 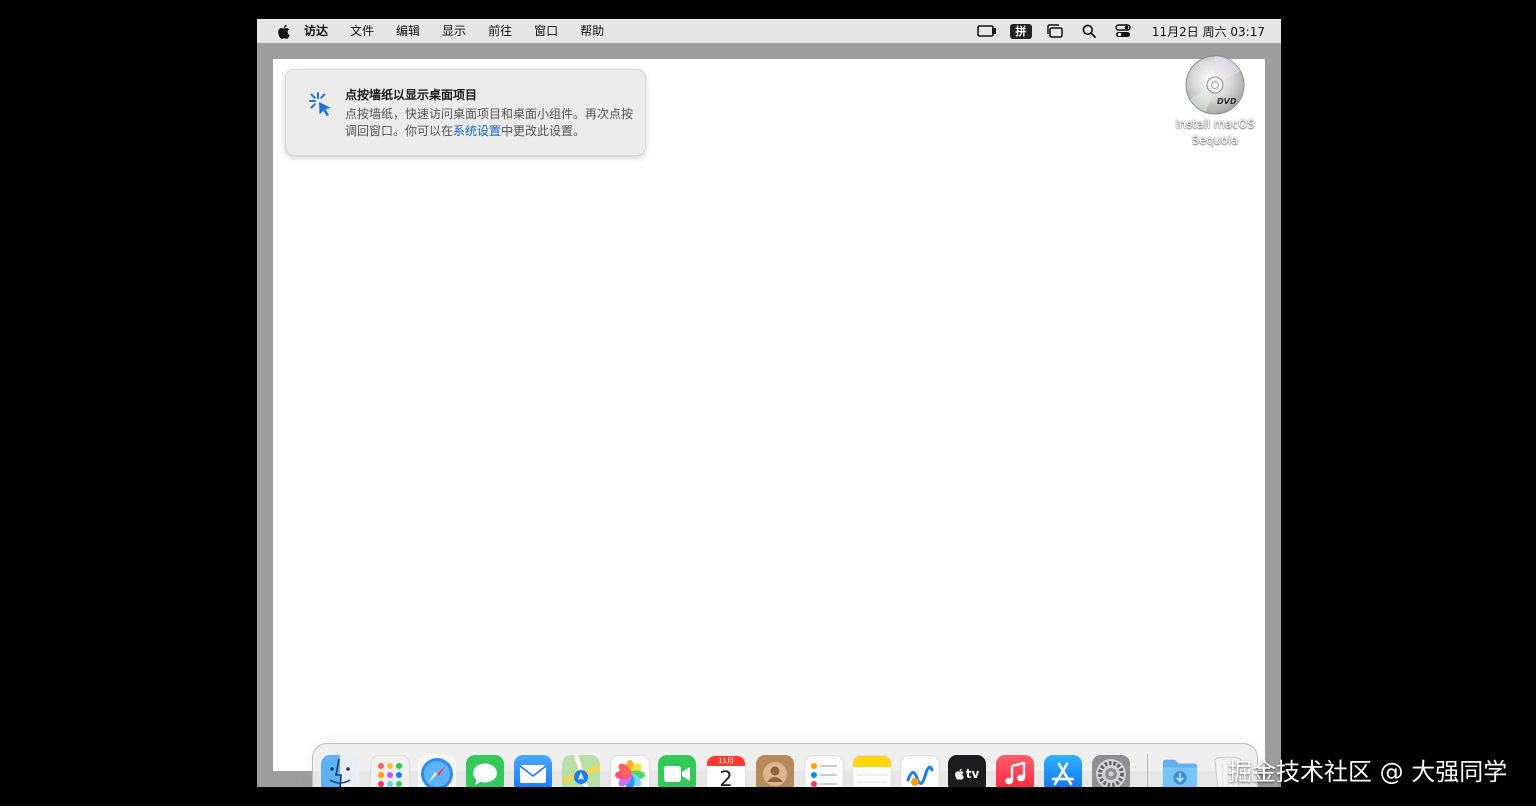 I want to click on menu-view: 显示, so click(x=454, y=31).